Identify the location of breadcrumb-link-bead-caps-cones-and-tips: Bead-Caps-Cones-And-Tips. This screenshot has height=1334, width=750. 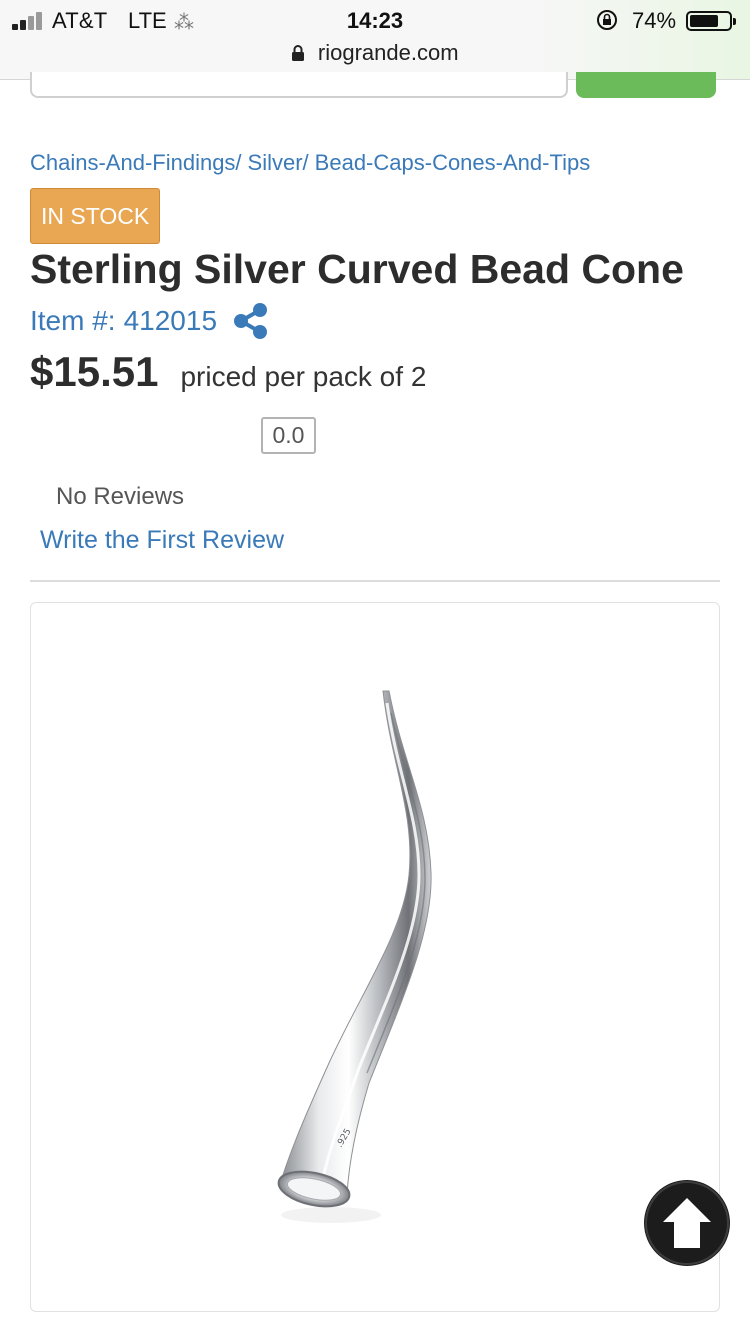
(453, 162).